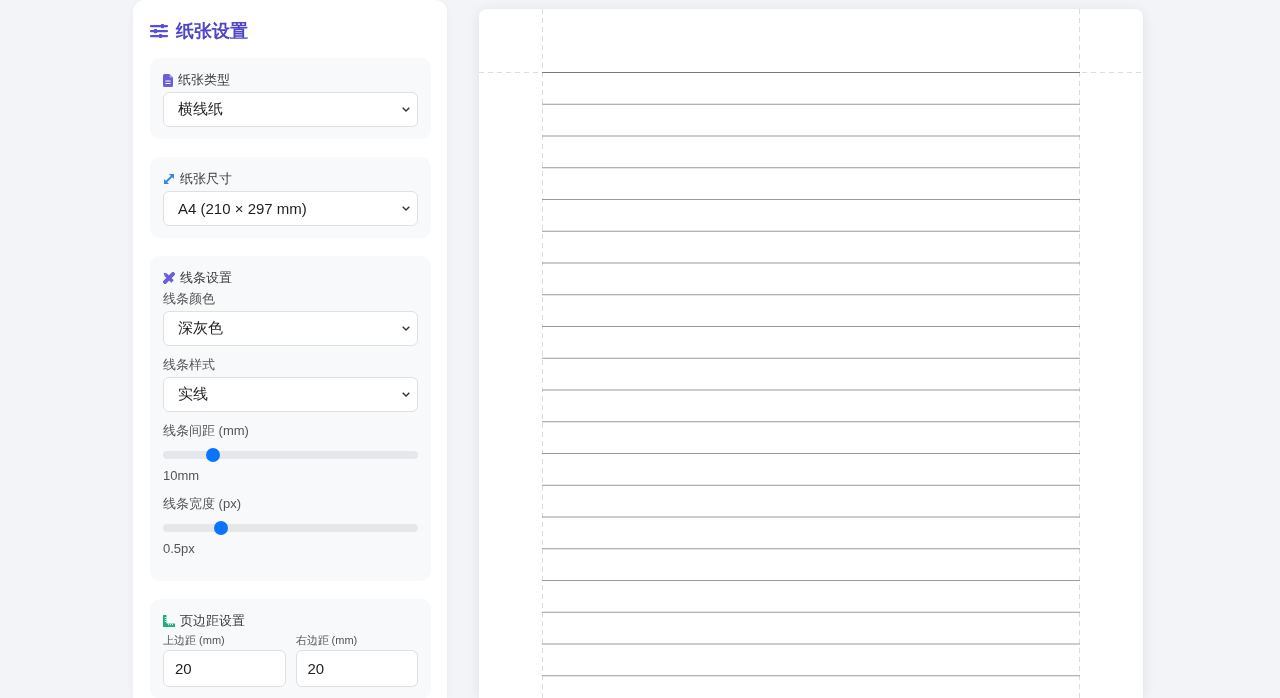 The width and height of the screenshot is (1280, 698). What do you see at coordinates (189, 365) in the screenshot?
I see `field-label: 线条样式` at bounding box center [189, 365].